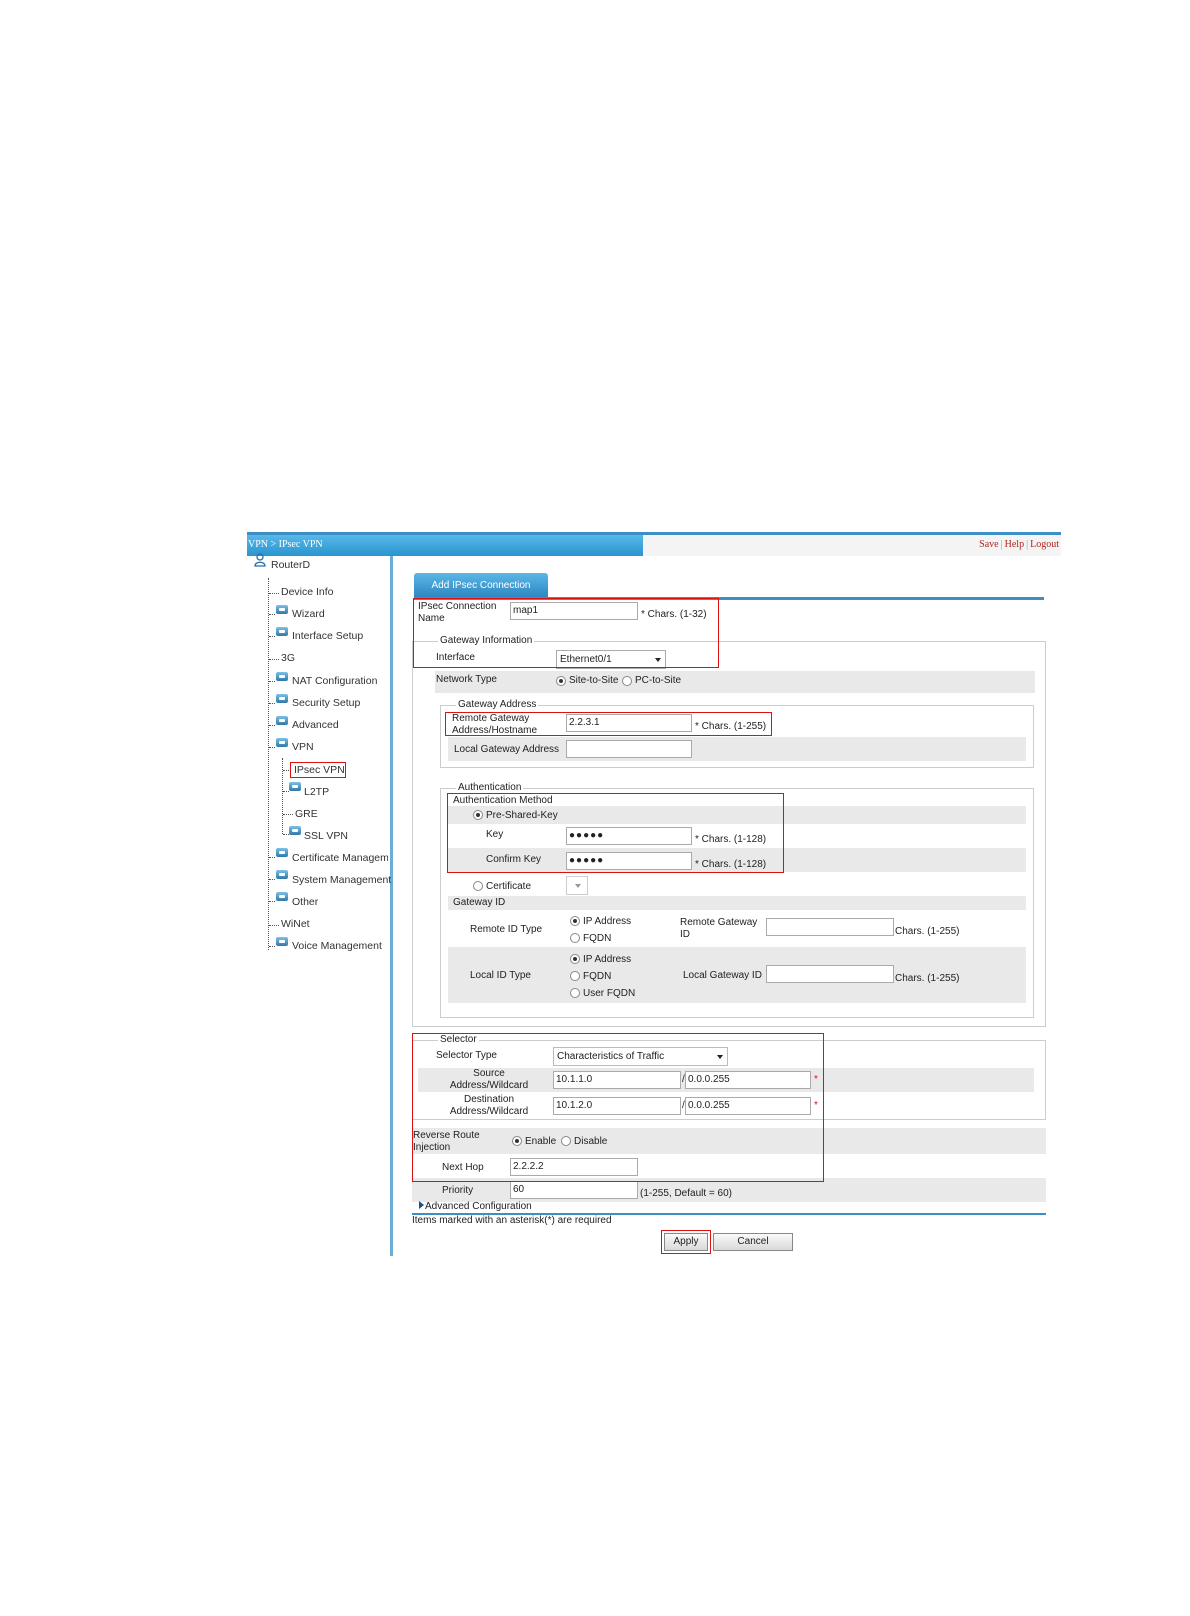 This screenshot has width=1190, height=1616. What do you see at coordinates (288, 658) in the screenshot?
I see `sidebar-item-3g: 3G` at bounding box center [288, 658].